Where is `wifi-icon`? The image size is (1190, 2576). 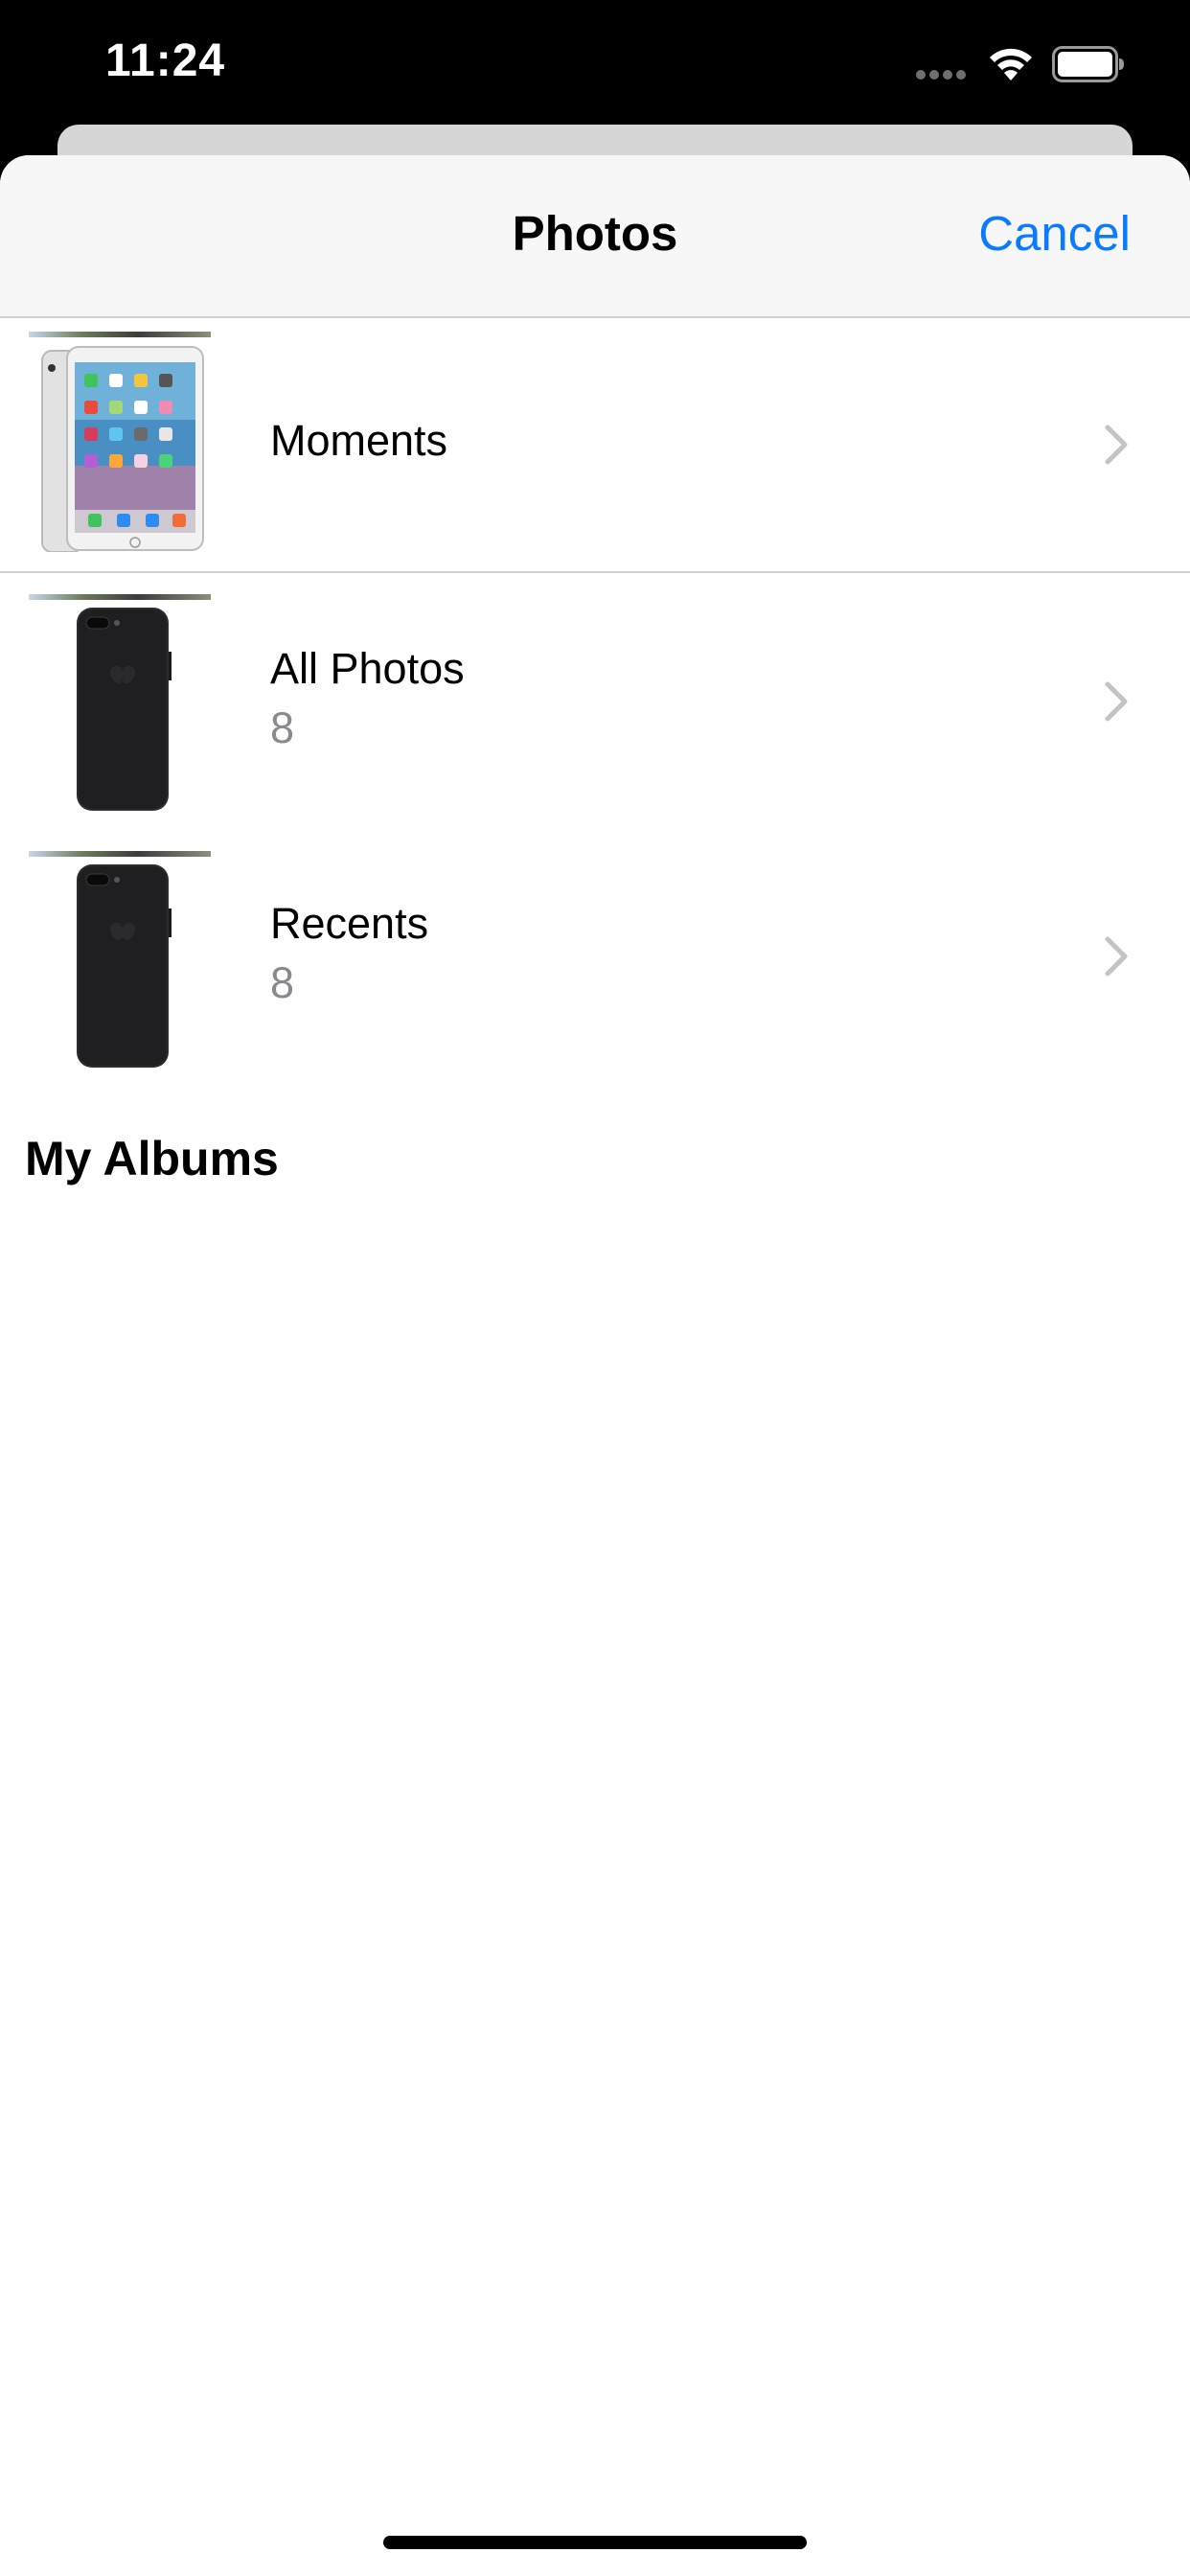
wifi-icon is located at coordinates (1011, 64).